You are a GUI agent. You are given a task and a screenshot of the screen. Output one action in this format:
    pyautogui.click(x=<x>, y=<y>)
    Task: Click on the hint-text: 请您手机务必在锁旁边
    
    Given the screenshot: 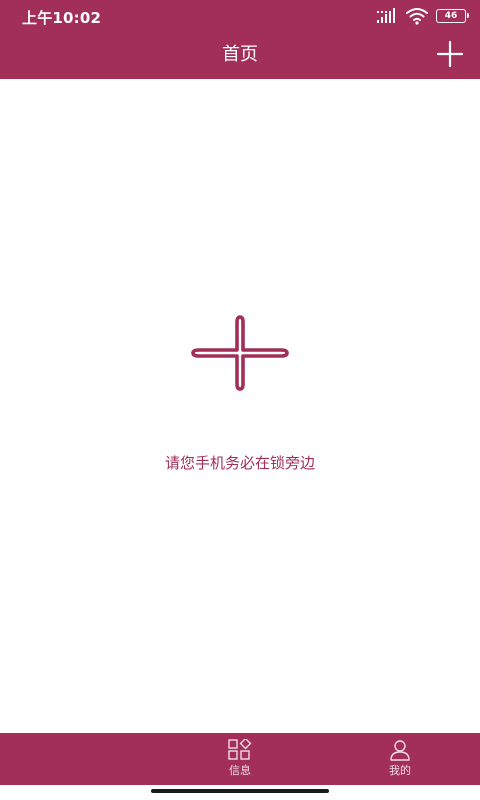 What is the action you would take?
    pyautogui.click(x=239, y=463)
    